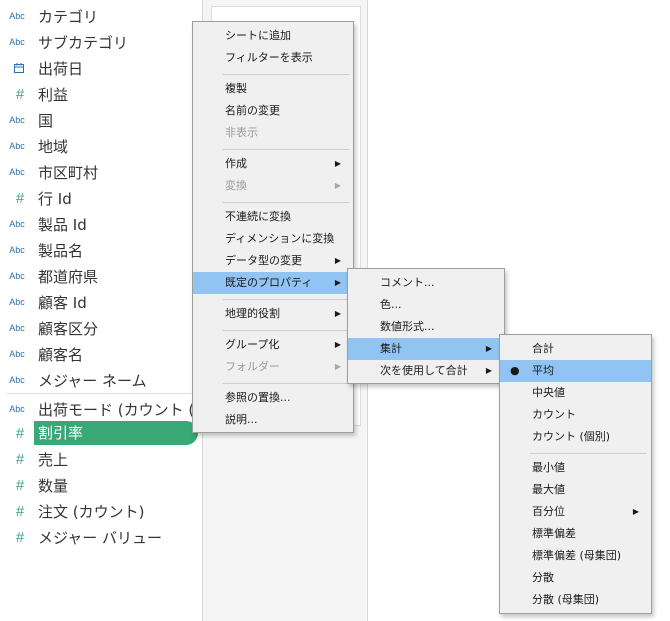 The height and width of the screenshot is (621, 670). Describe the element at coordinates (273, 283) in the screenshot. I see `menu-item: 既定のプロパティ ▶` at that location.